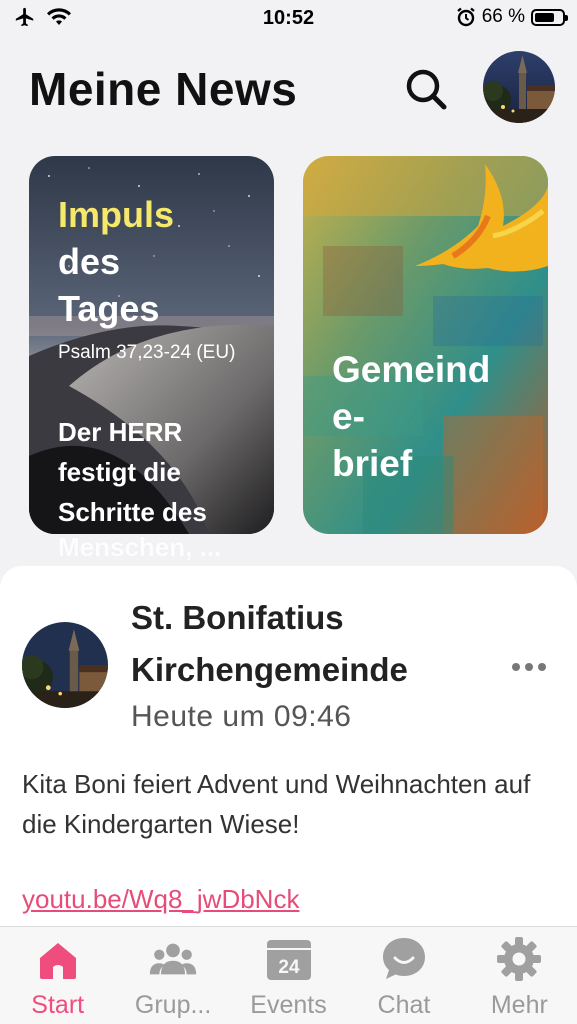 The image size is (577, 1024). Describe the element at coordinates (58, 959) in the screenshot. I see `home-icon` at that location.